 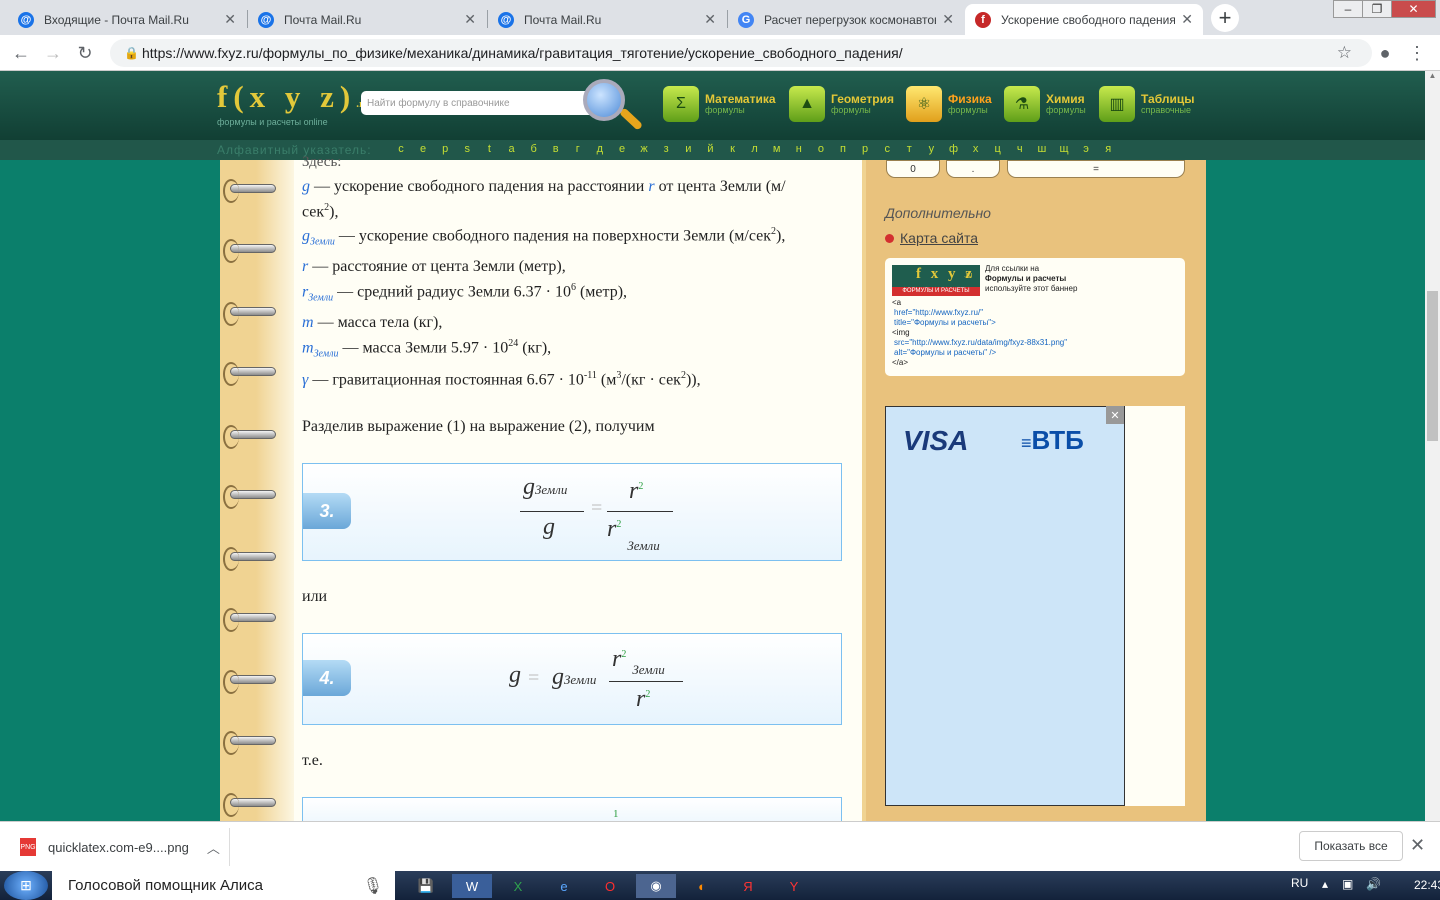 What do you see at coordinates (688, 149) in the screenshot?
I see `alphabet-letter: и` at bounding box center [688, 149].